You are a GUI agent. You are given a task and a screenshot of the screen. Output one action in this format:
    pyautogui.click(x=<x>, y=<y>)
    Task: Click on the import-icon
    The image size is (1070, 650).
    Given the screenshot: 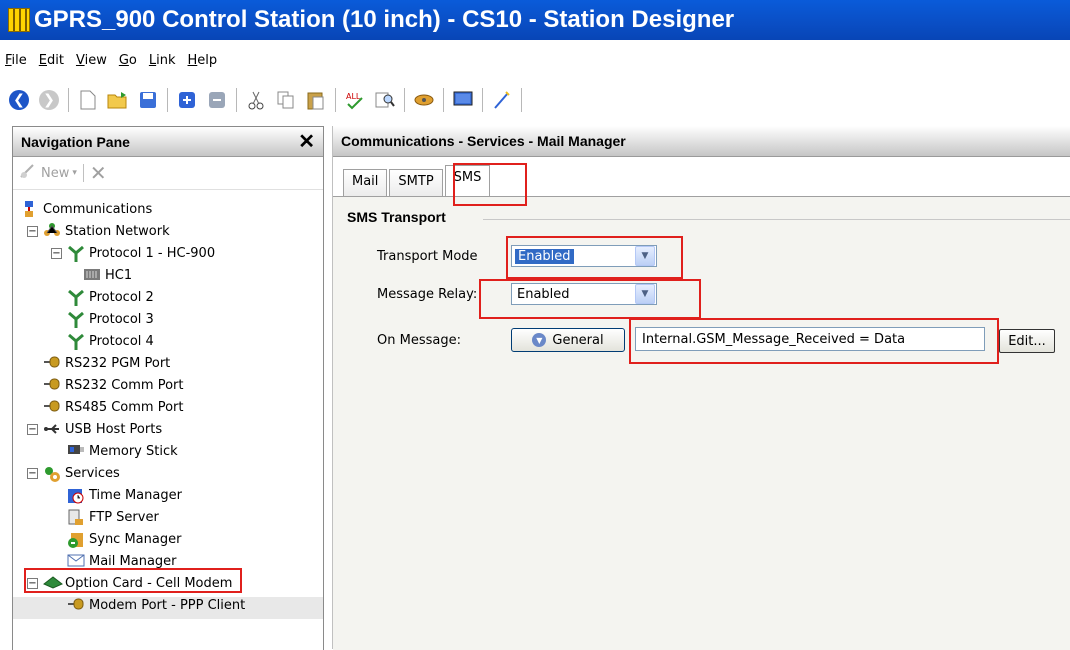 What is the action you would take?
    pyautogui.click(x=187, y=100)
    